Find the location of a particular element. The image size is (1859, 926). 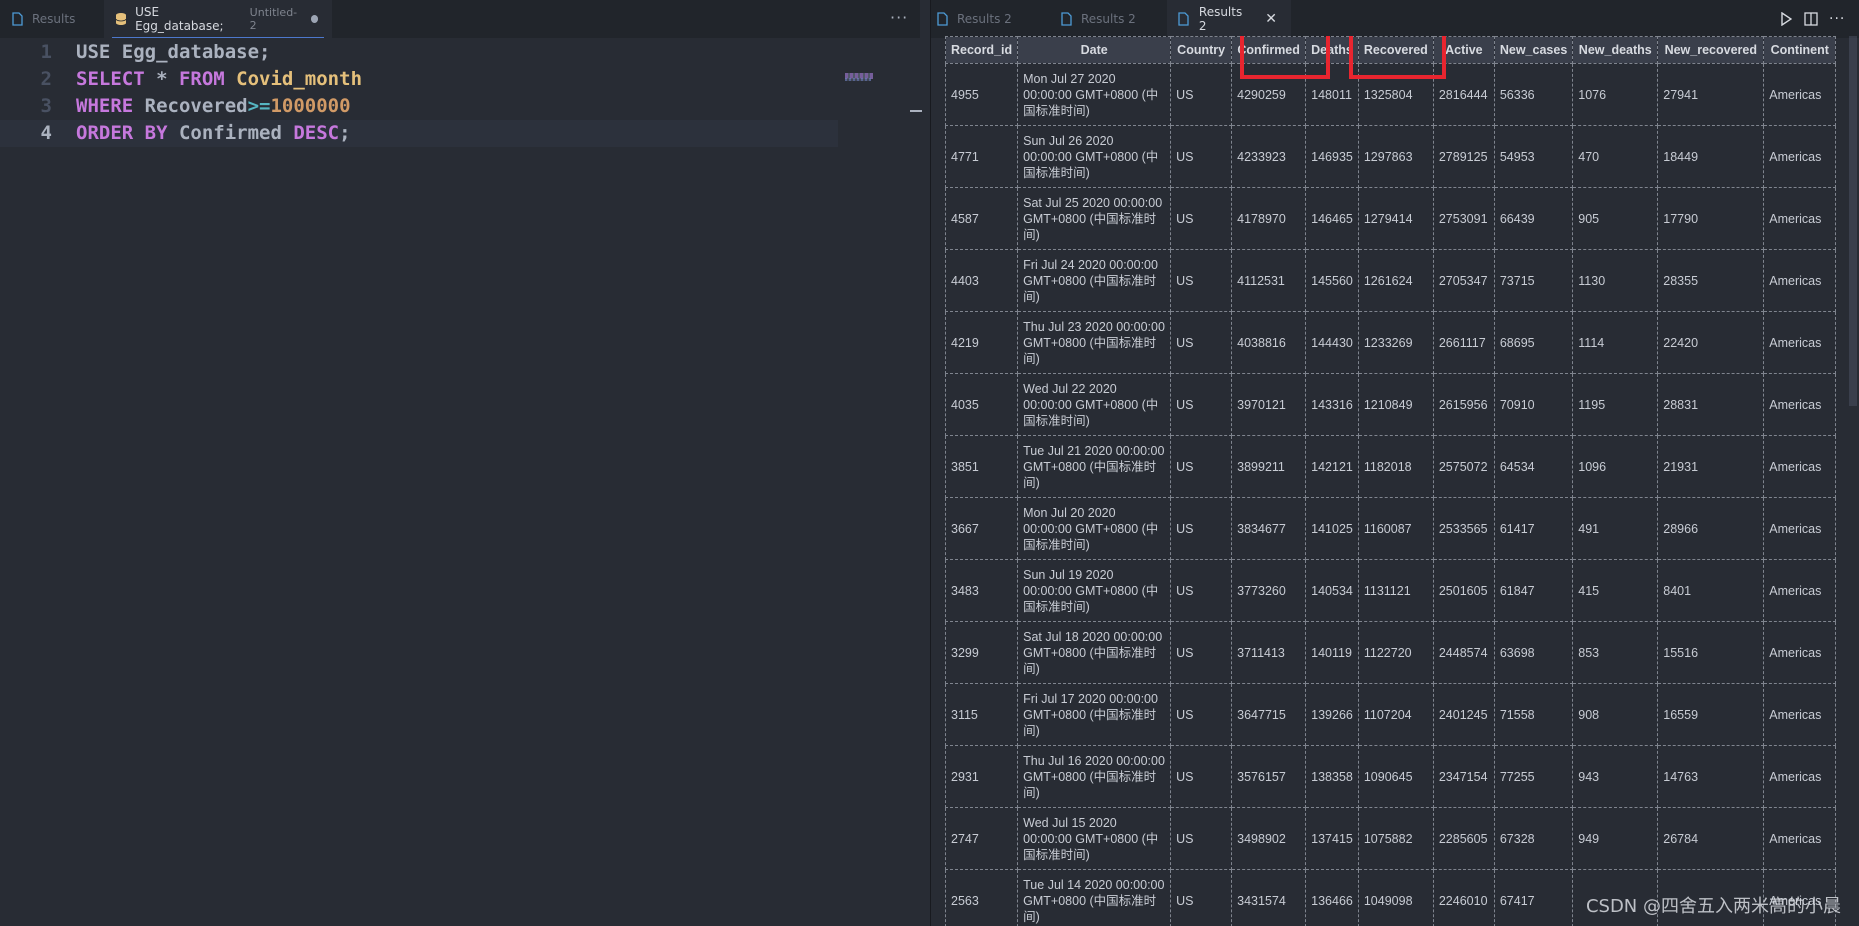

table-cell: 1261624 is located at coordinates (1395, 280).